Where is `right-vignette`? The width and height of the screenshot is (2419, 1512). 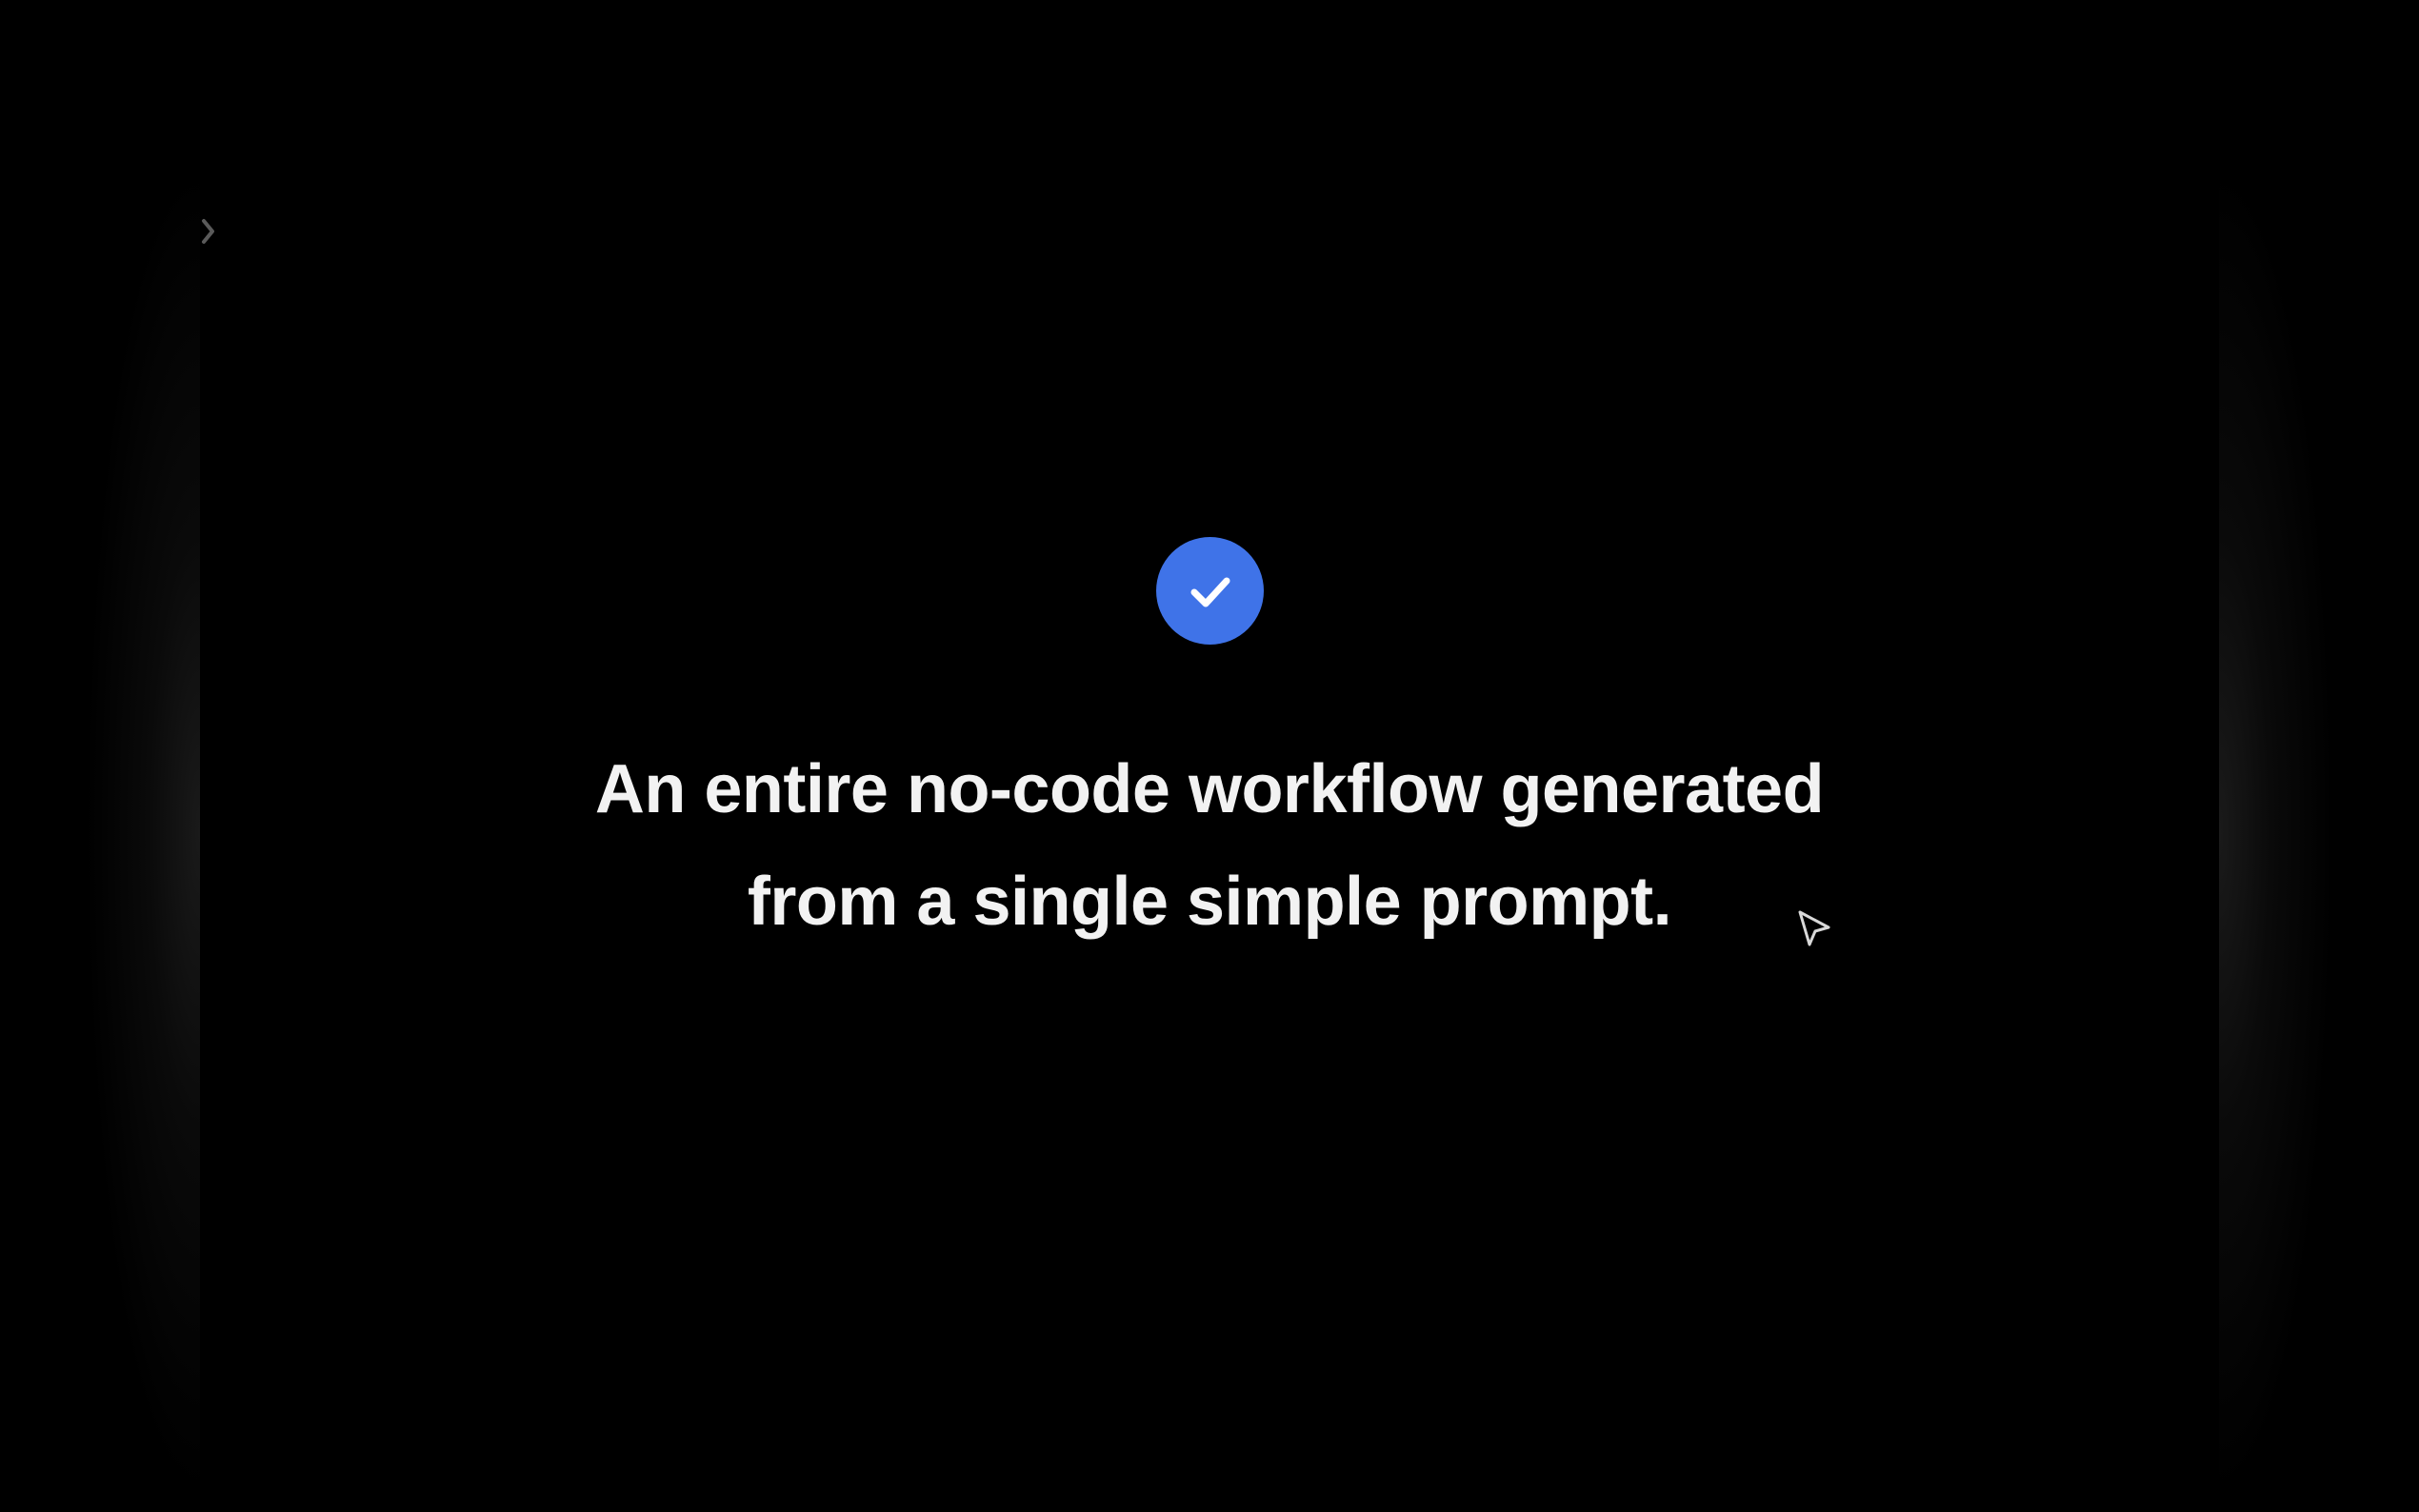
right-vignette is located at coordinates (2319, 756).